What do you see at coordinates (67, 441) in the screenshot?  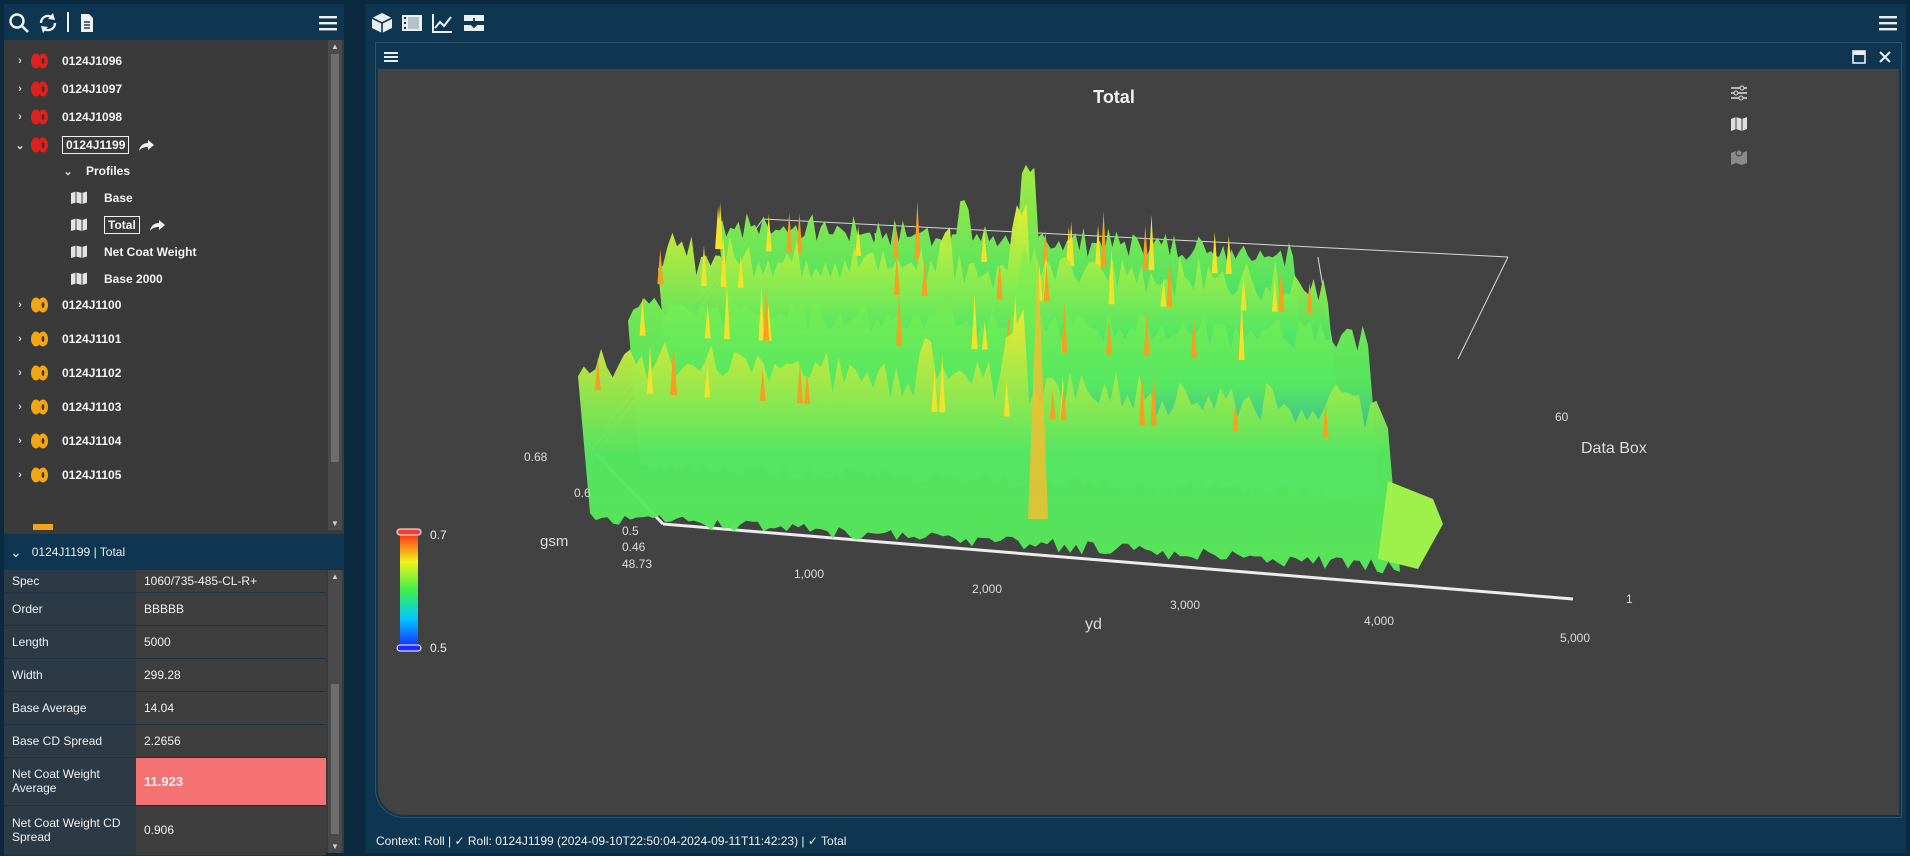 I see `tree-item-roll: › 0124J1104` at bounding box center [67, 441].